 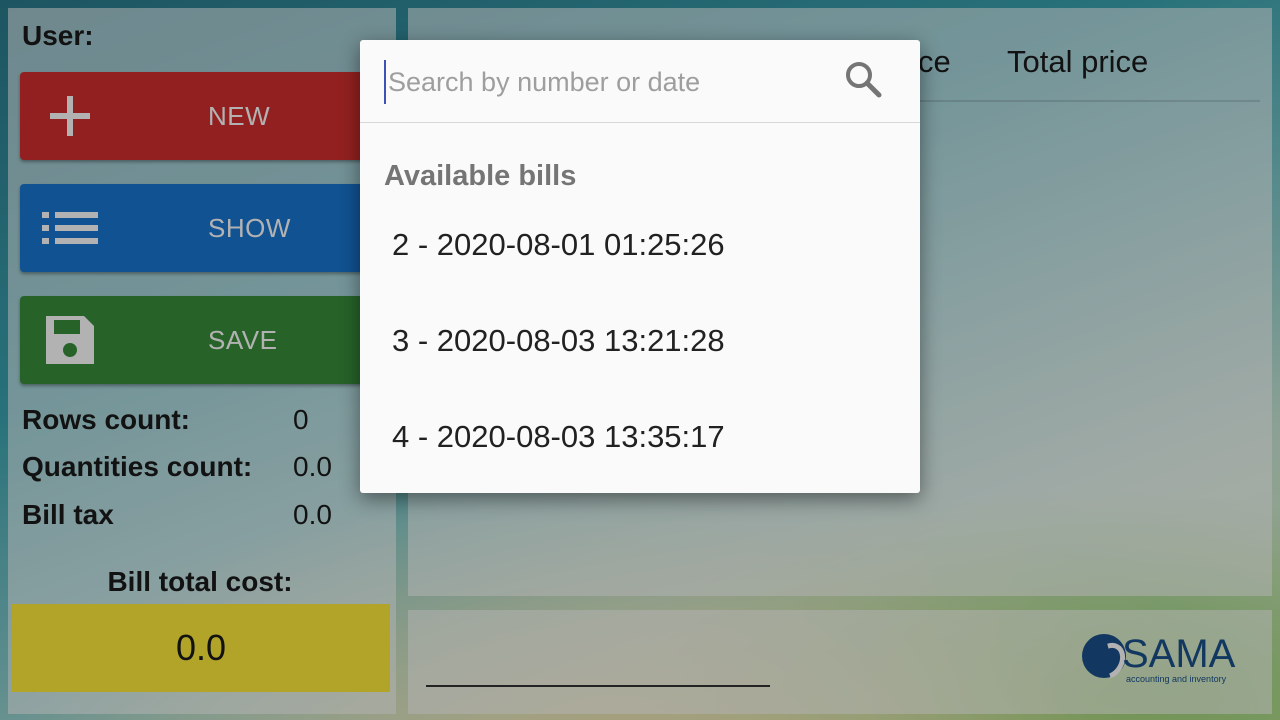 I want to click on bill-list-item: 3 - 2020-08-03 13:21:28, so click(x=640, y=341).